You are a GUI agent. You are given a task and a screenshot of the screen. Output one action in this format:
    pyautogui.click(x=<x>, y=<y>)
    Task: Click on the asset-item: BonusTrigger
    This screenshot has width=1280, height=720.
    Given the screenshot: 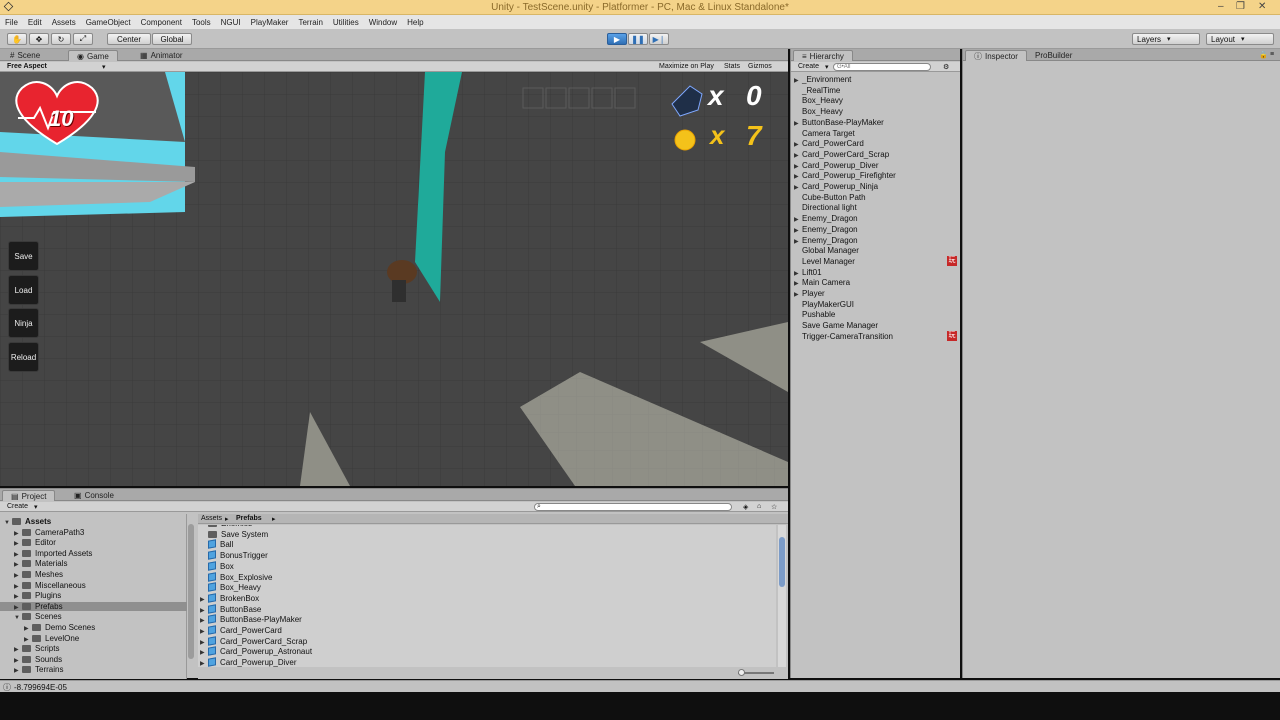 What is the action you would take?
    pyautogui.click(x=234, y=555)
    